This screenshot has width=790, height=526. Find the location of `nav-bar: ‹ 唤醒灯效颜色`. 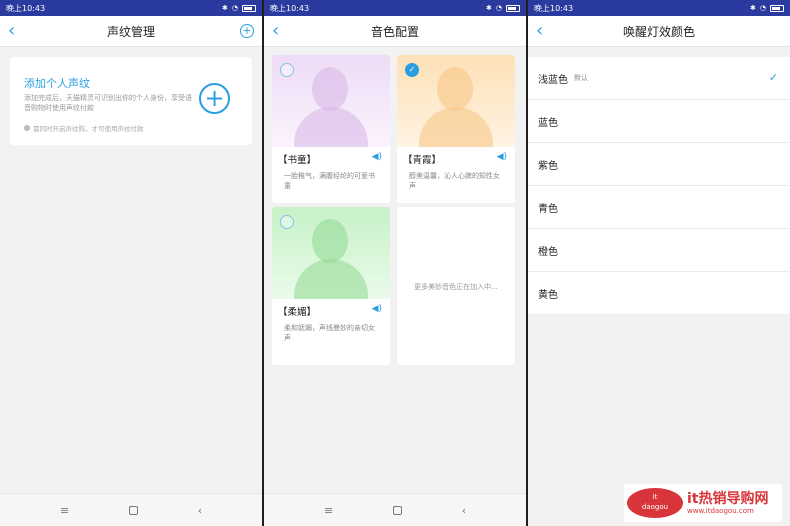

nav-bar: ‹ 唤醒灯效颜色 is located at coordinates (659, 31).